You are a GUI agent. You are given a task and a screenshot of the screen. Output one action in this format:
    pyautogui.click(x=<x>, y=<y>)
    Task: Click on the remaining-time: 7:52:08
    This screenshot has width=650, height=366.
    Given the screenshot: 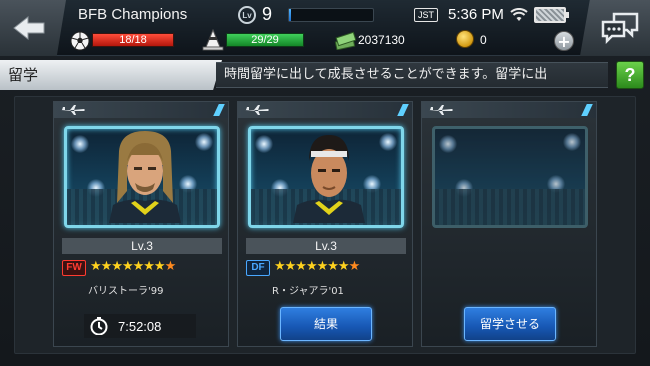 What is the action you would take?
    pyautogui.click(x=140, y=326)
    